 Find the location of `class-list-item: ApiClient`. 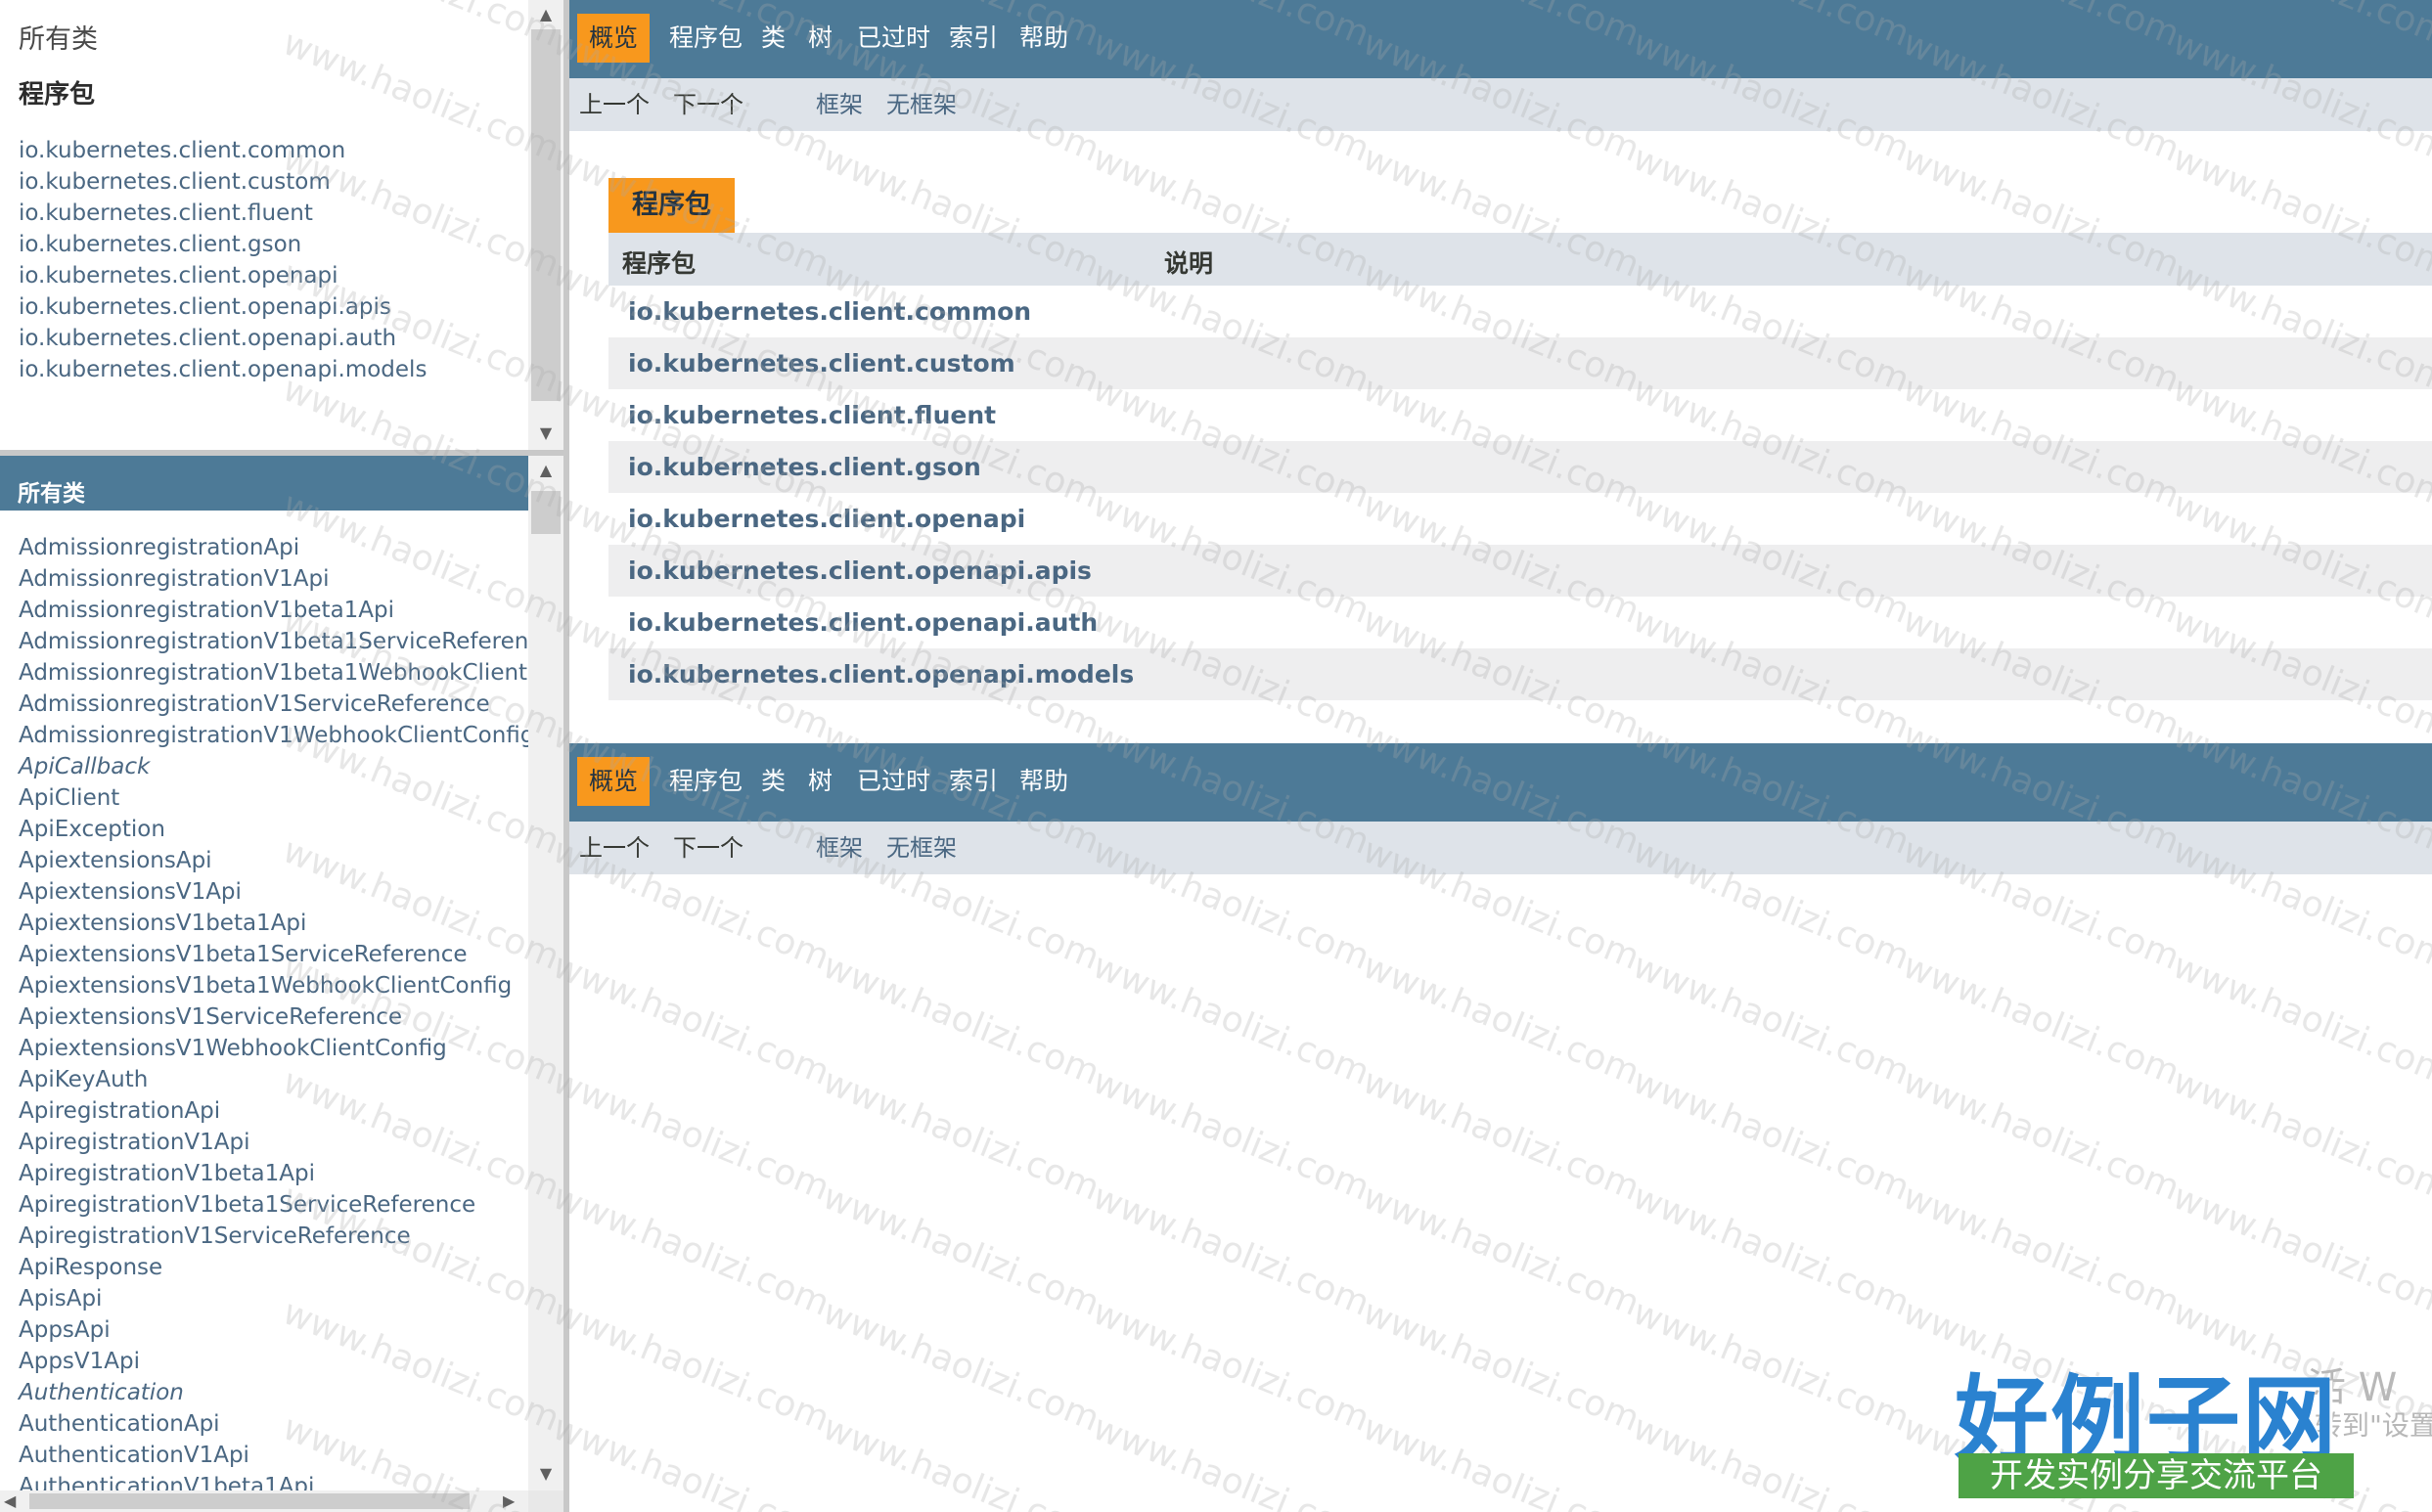

class-list-item: ApiClient is located at coordinates (273, 798).